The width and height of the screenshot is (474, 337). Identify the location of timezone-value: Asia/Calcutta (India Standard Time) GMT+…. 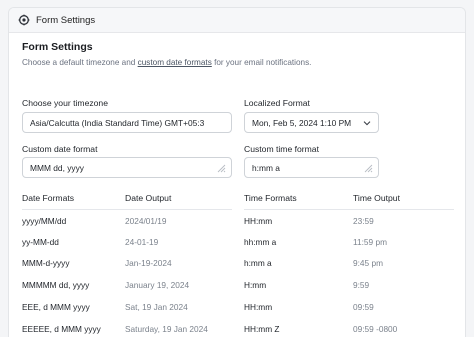
(117, 122).